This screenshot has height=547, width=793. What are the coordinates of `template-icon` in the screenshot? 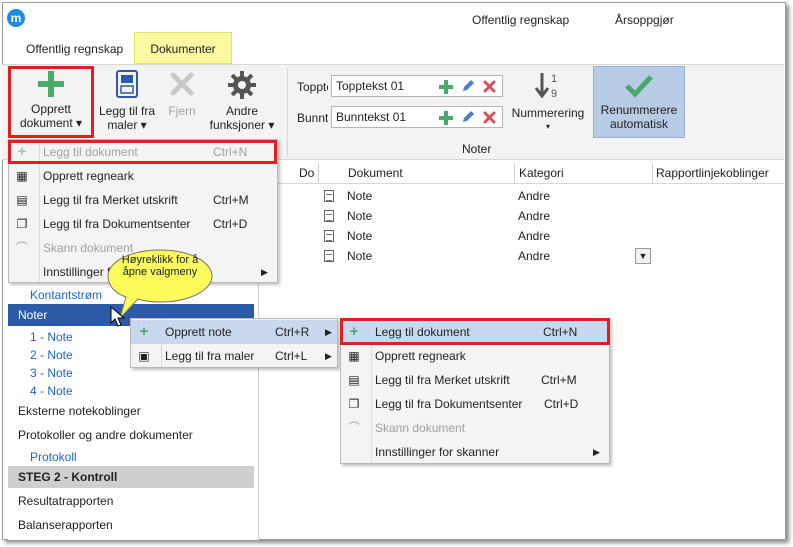 It's located at (127, 84).